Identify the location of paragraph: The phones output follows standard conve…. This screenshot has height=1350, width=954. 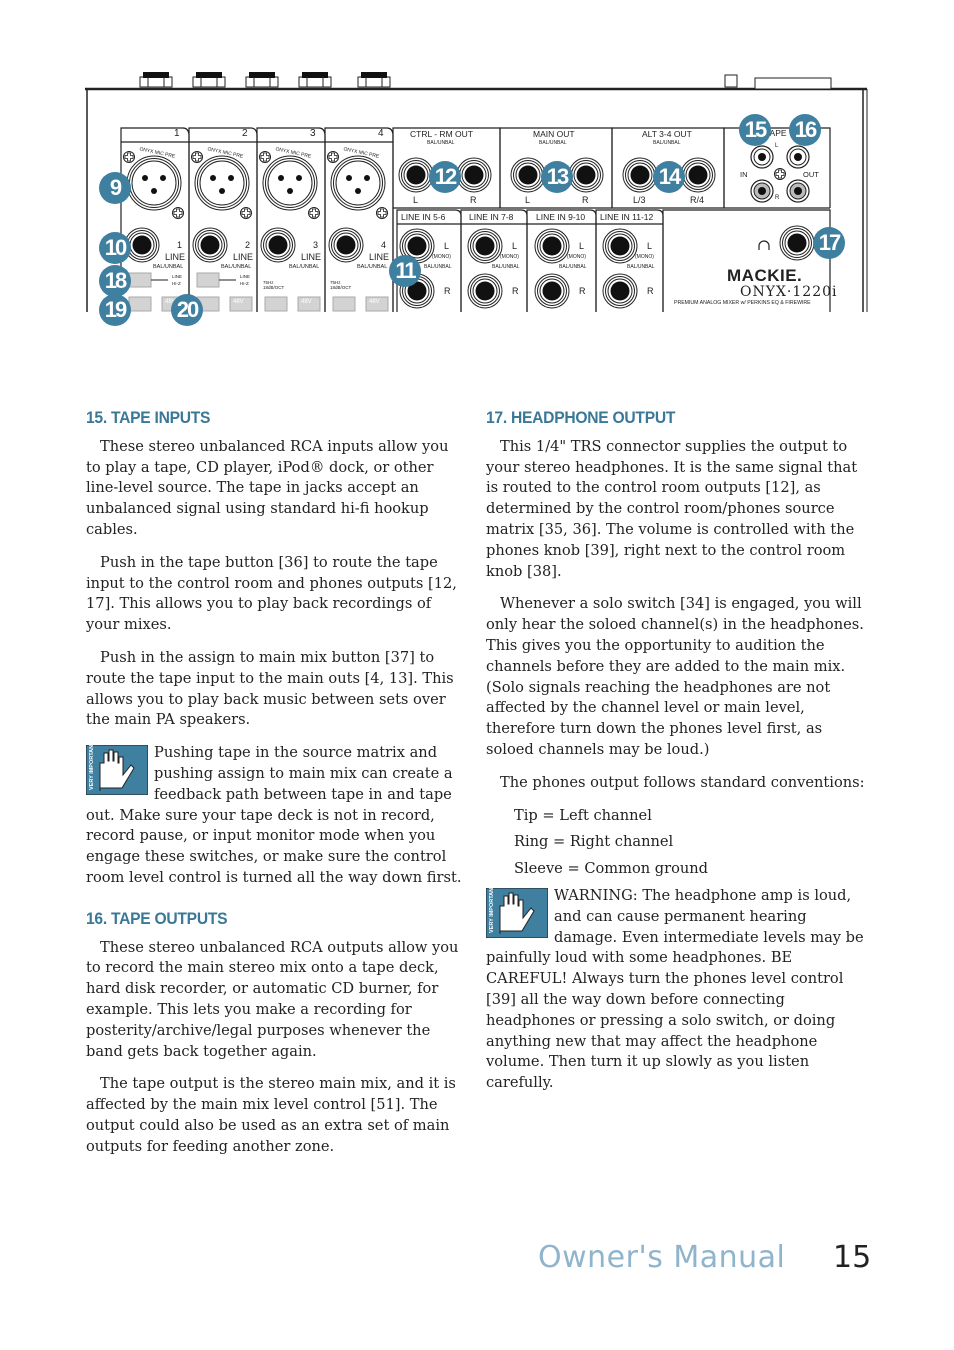
(682, 782).